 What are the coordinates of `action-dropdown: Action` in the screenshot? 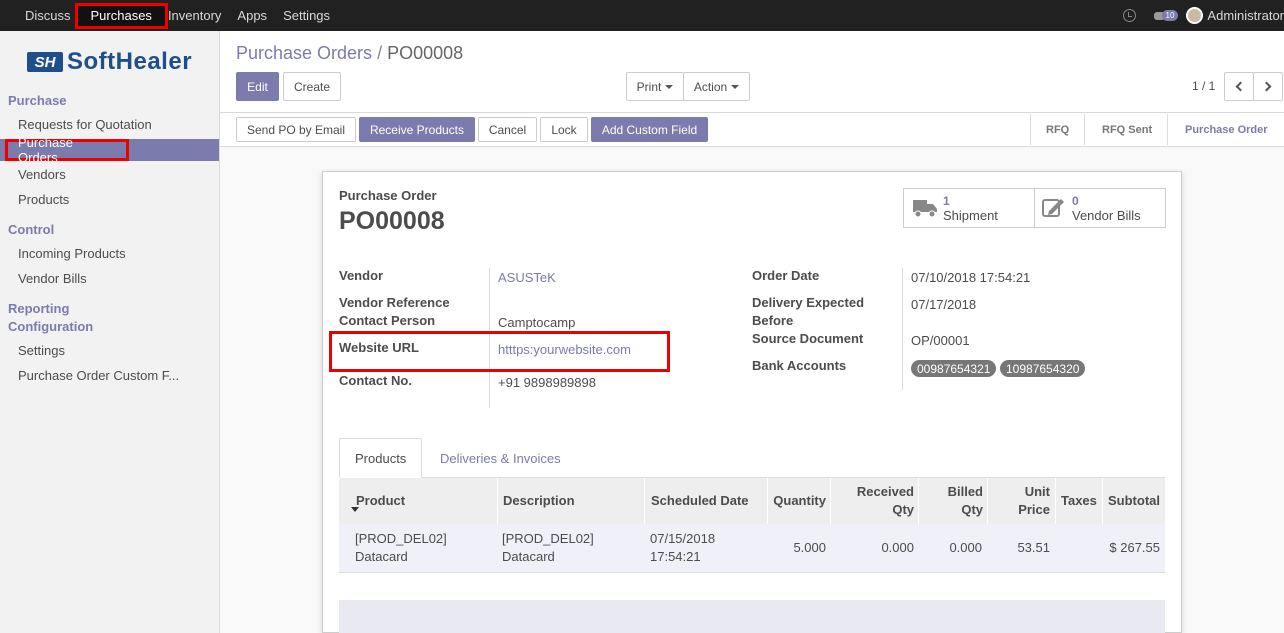 It's located at (716, 86).